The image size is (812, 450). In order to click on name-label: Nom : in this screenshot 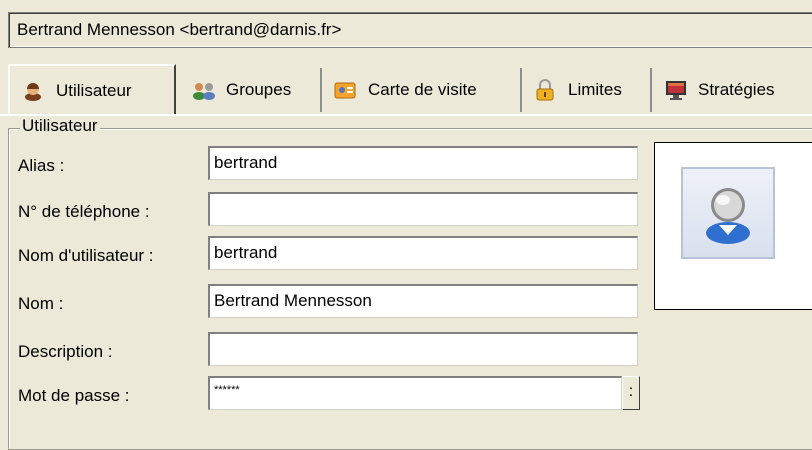, I will do `click(41, 303)`.